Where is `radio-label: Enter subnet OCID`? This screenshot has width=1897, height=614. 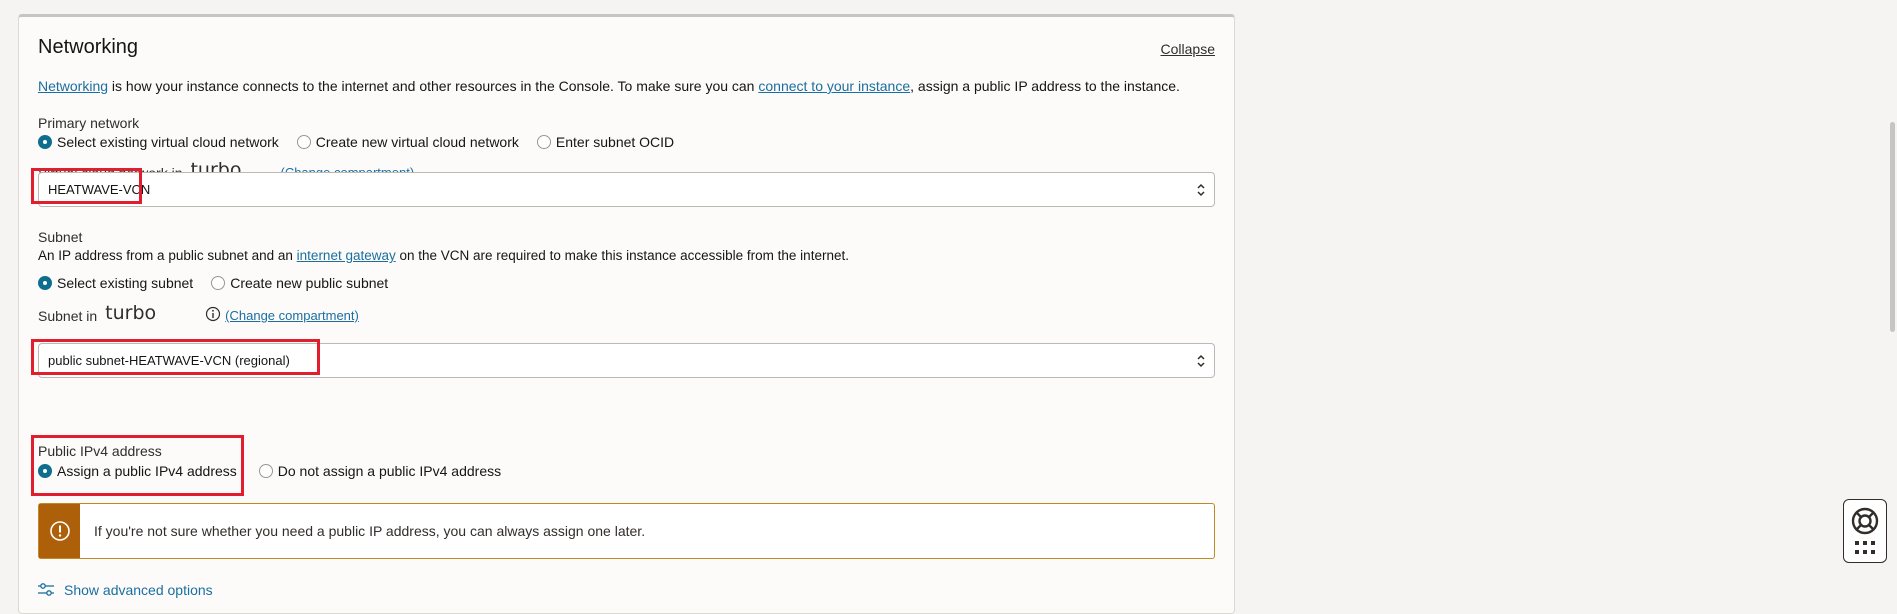
radio-label: Enter subnet OCID is located at coordinates (615, 142).